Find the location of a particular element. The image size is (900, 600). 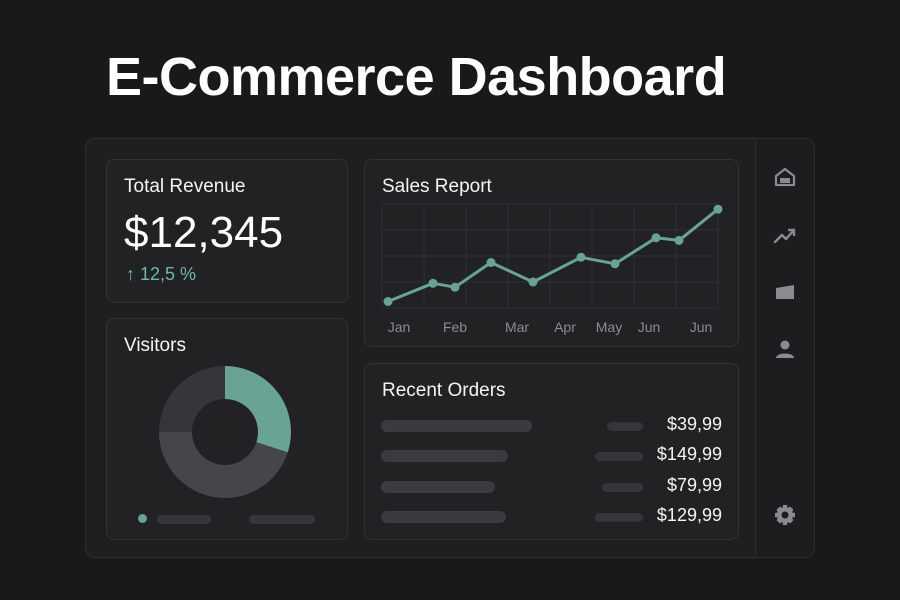

order-row: $129,99 is located at coordinates (551, 516).